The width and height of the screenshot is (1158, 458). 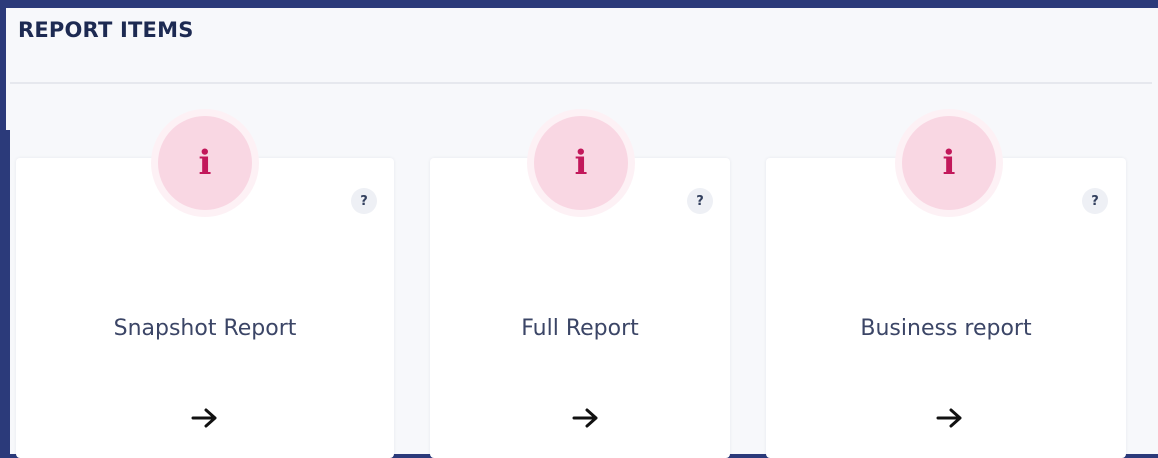 I want to click on card-label: Full Report, so click(x=580, y=328).